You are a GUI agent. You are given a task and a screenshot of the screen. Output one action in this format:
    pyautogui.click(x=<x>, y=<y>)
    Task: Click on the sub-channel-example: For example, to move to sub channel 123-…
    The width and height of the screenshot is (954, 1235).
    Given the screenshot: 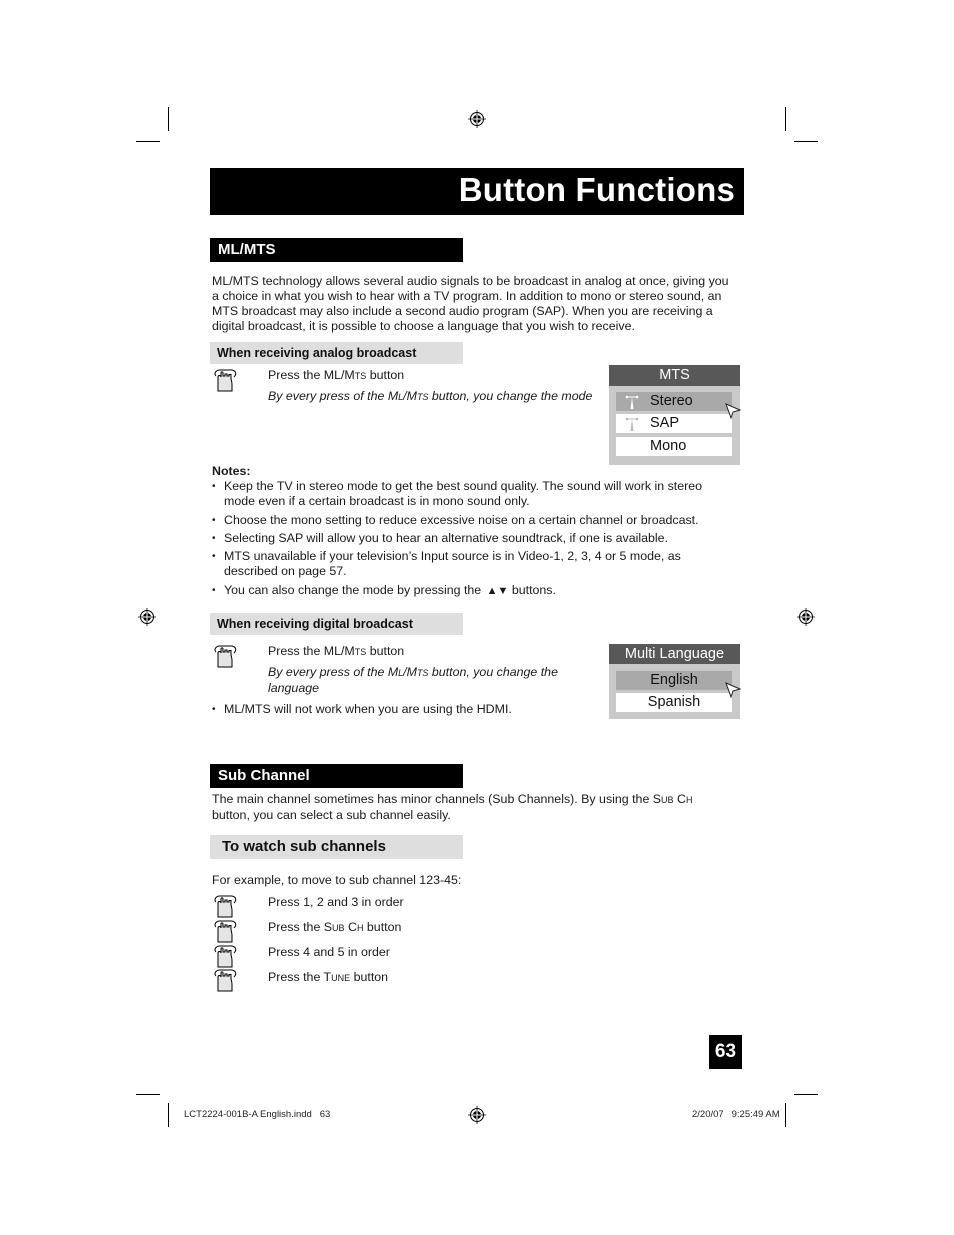 What is the action you would take?
    pyautogui.click(x=337, y=880)
    